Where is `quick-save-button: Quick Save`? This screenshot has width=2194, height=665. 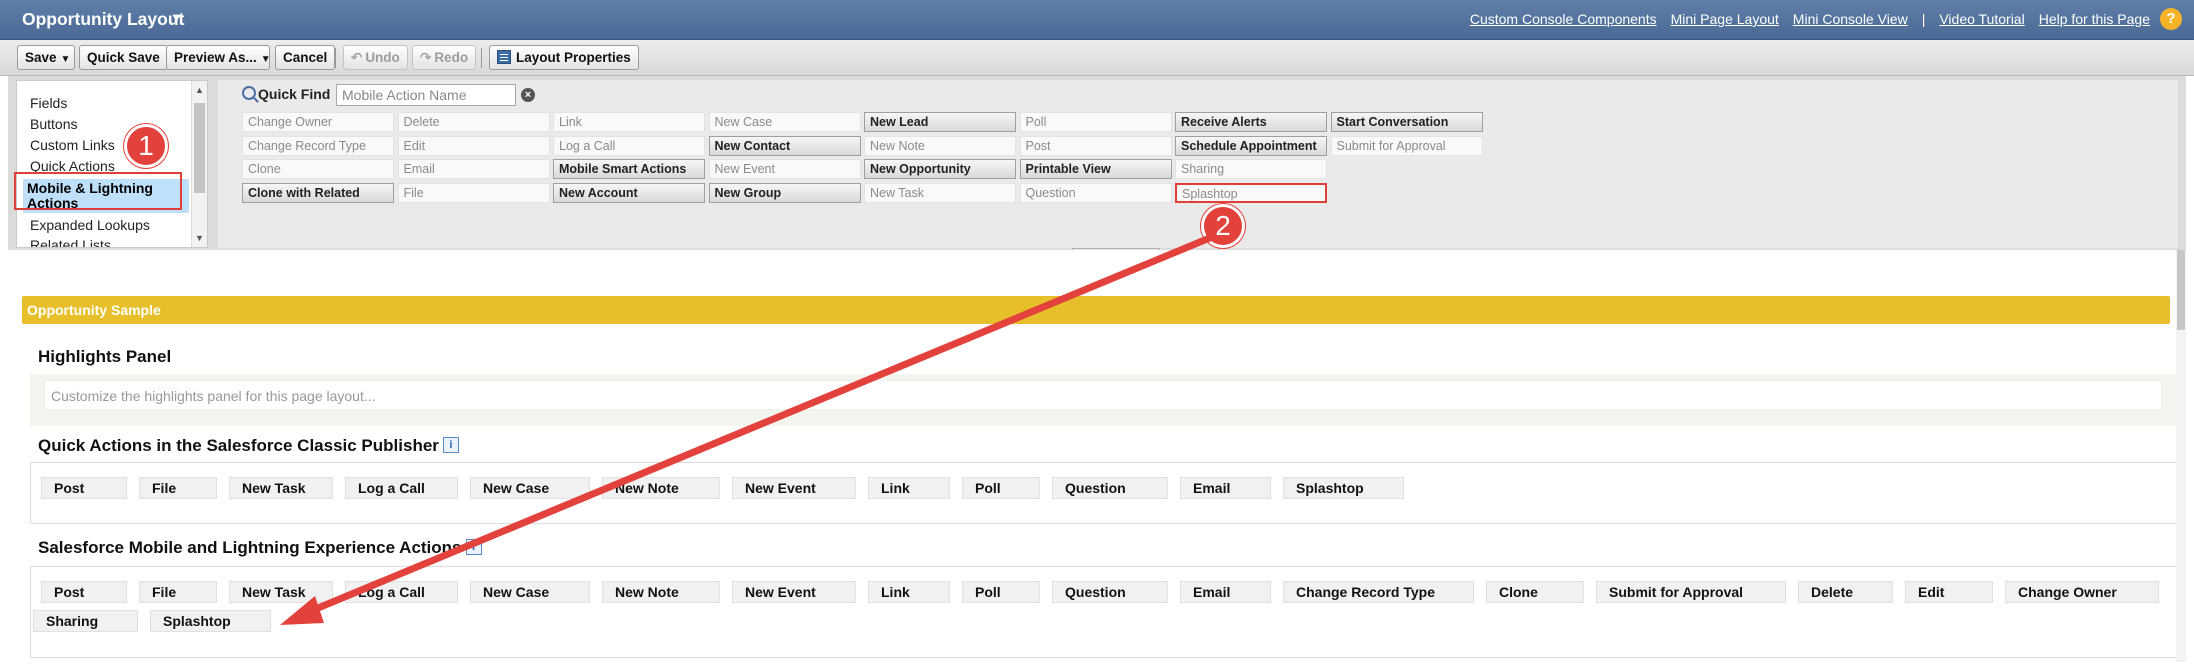
quick-save-button: Quick Save is located at coordinates (123, 57).